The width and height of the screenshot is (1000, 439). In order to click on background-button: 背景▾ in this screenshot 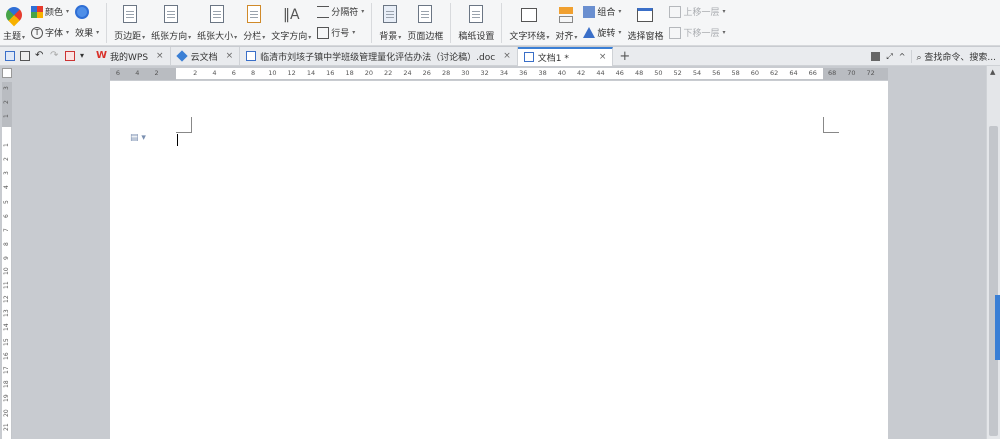, I will do `click(390, 23)`.